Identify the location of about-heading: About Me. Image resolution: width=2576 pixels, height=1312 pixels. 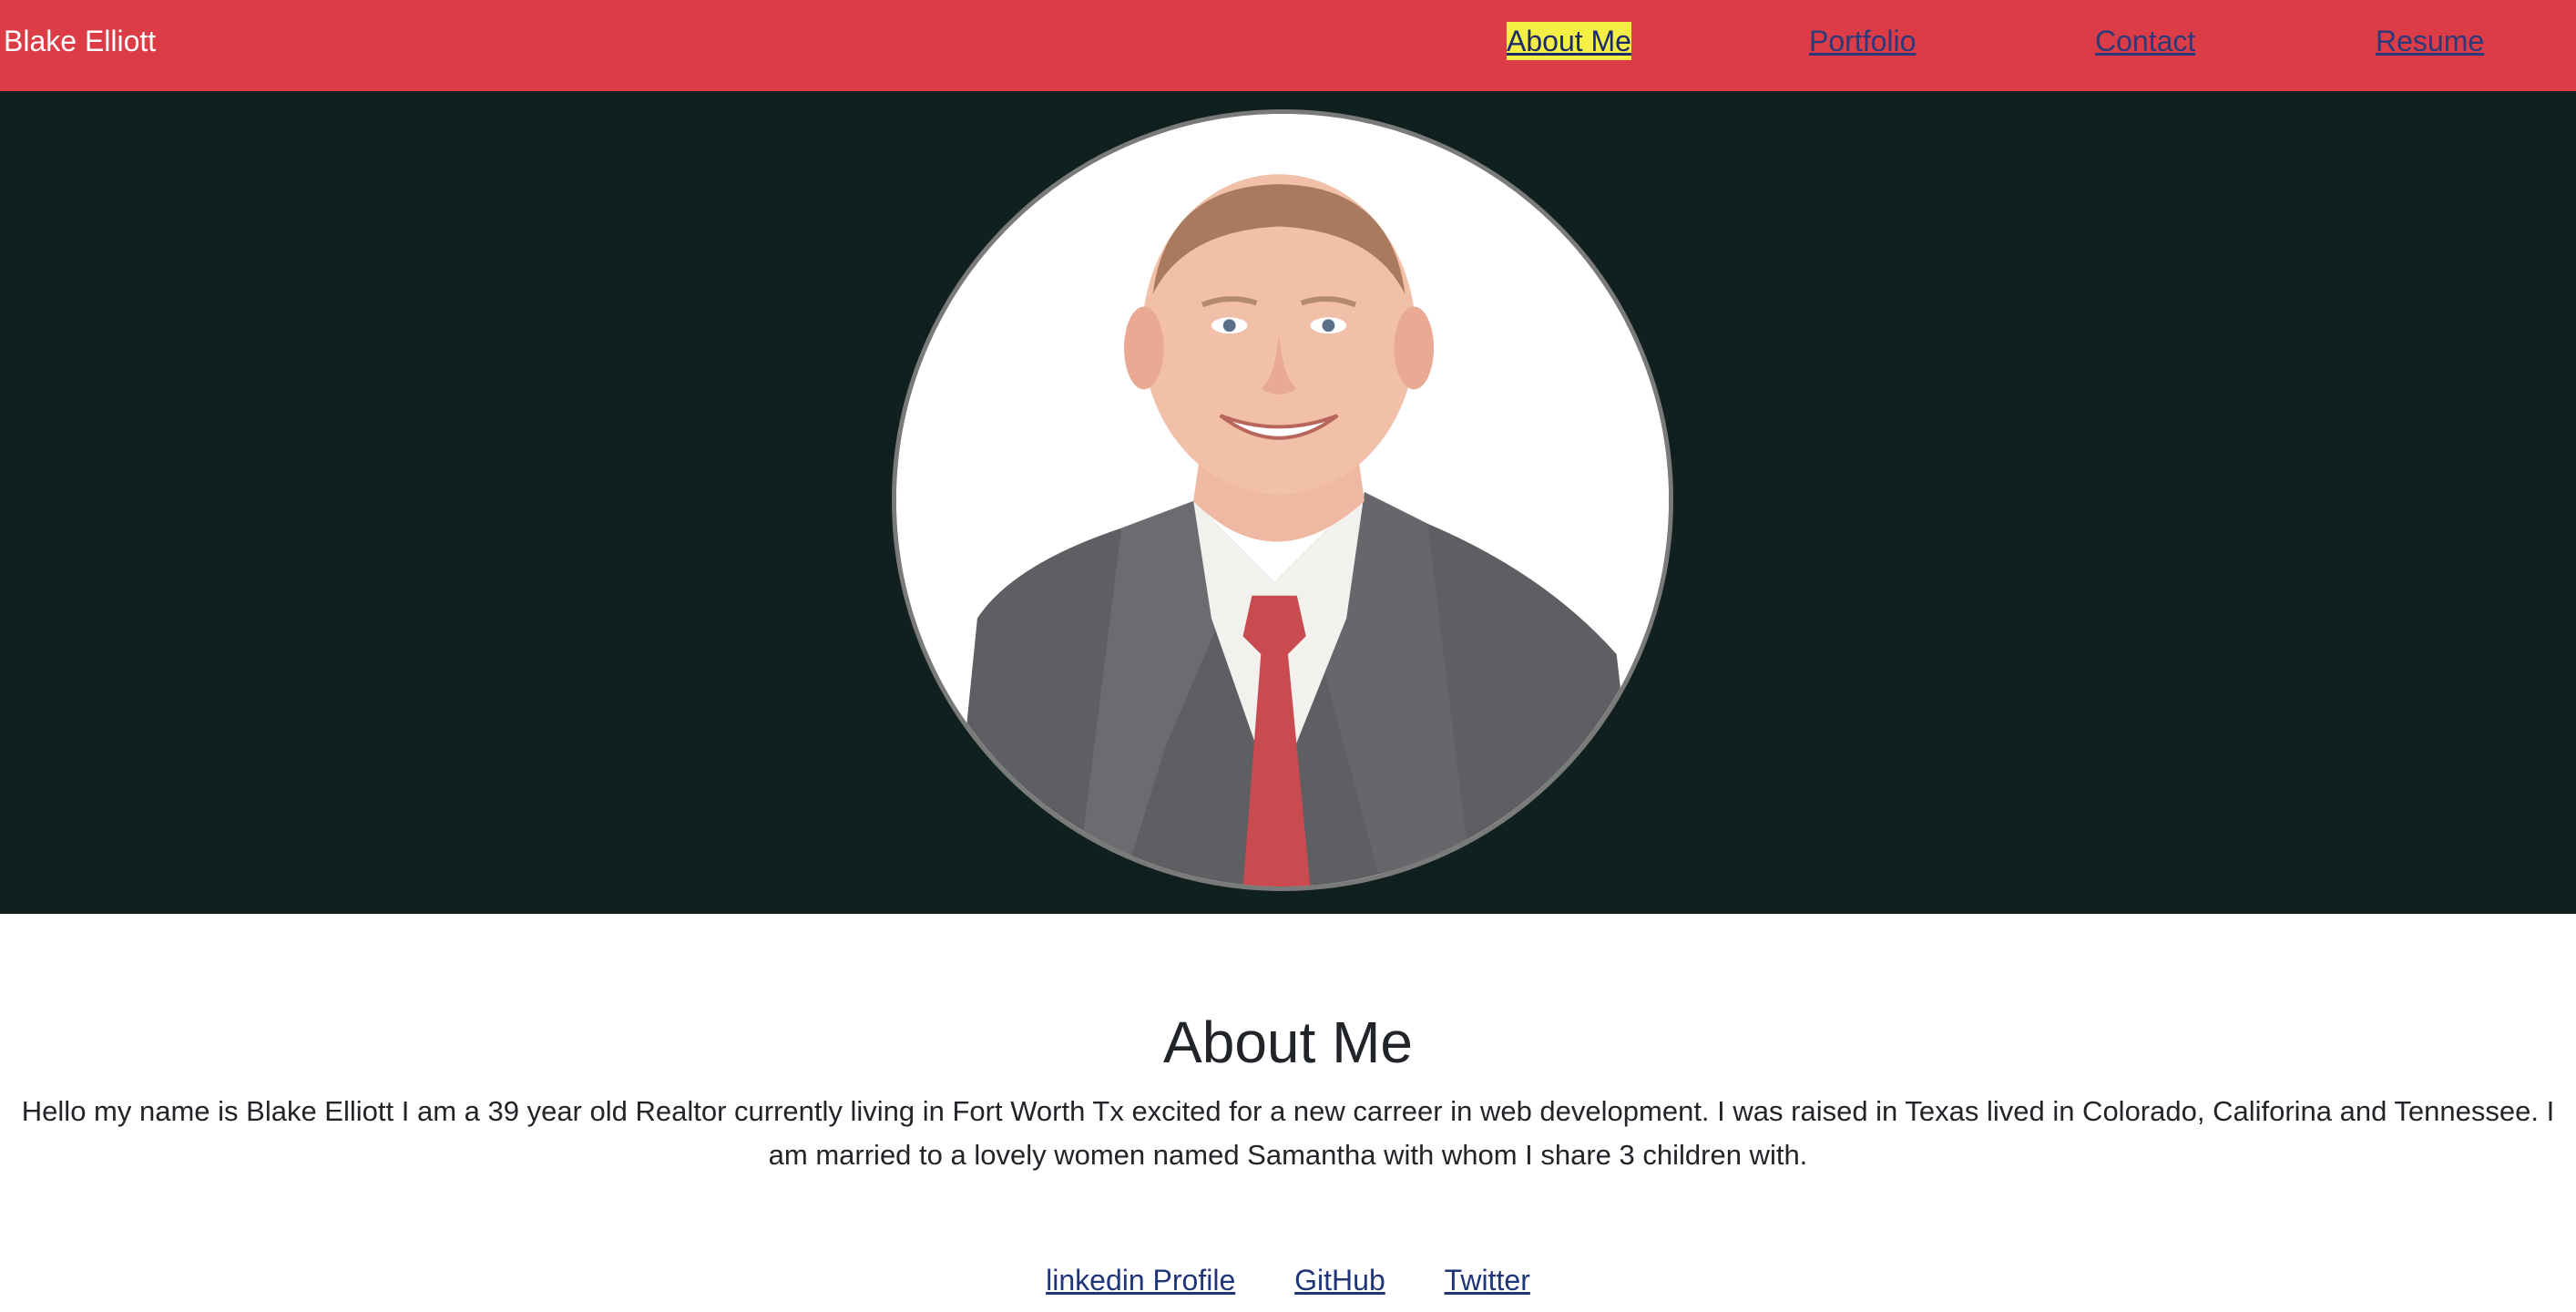
(1288, 1042).